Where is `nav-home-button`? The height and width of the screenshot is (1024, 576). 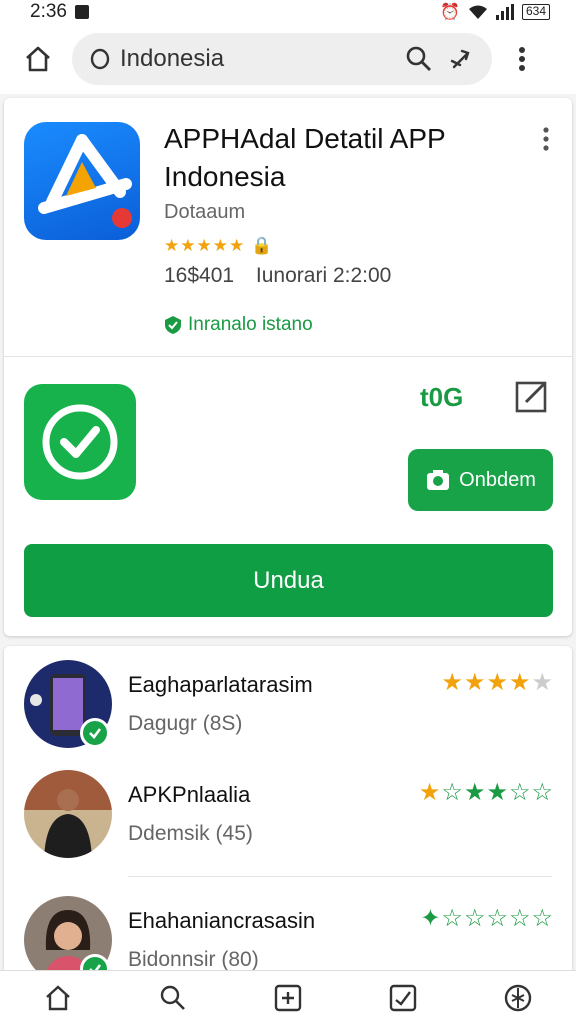
nav-home-button is located at coordinates (58, 998).